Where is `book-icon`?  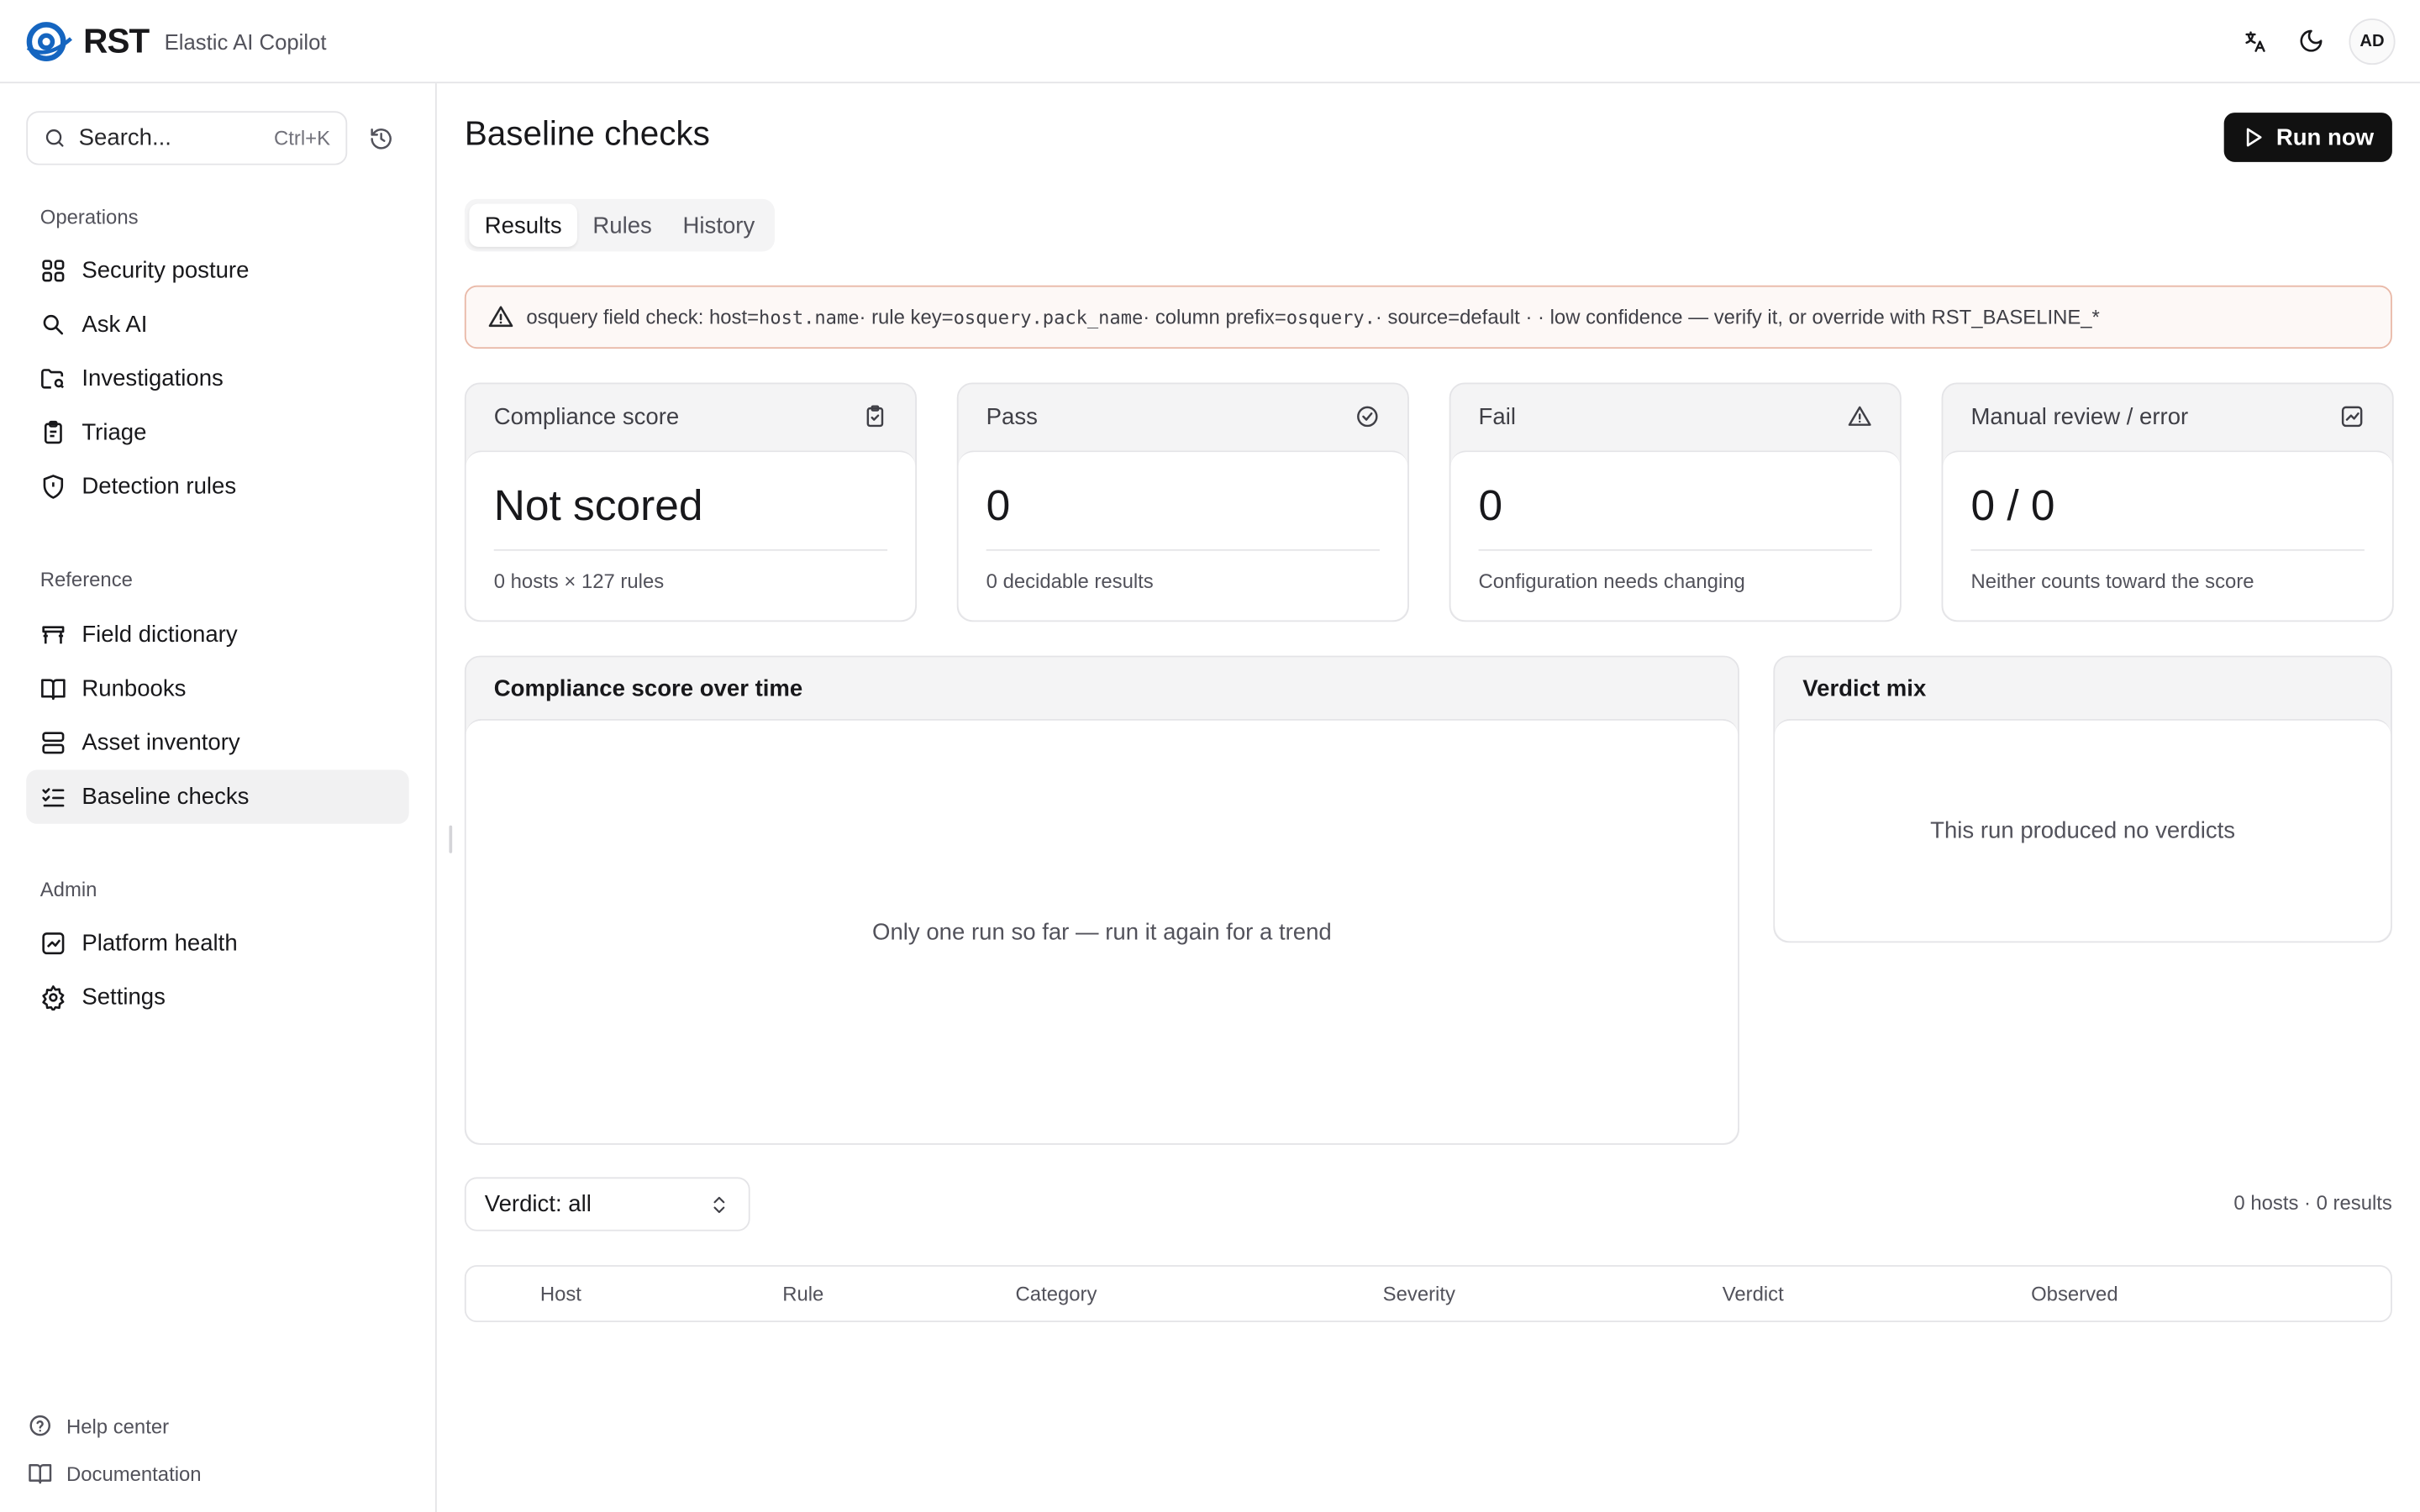 book-icon is located at coordinates (53, 690).